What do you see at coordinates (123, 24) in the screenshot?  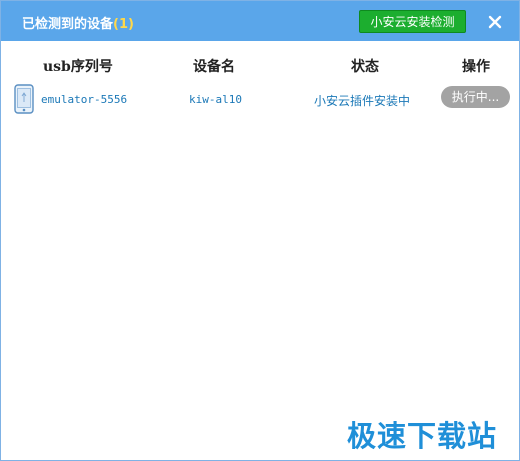 I see `device-count: (1)` at bounding box center [123, 24].